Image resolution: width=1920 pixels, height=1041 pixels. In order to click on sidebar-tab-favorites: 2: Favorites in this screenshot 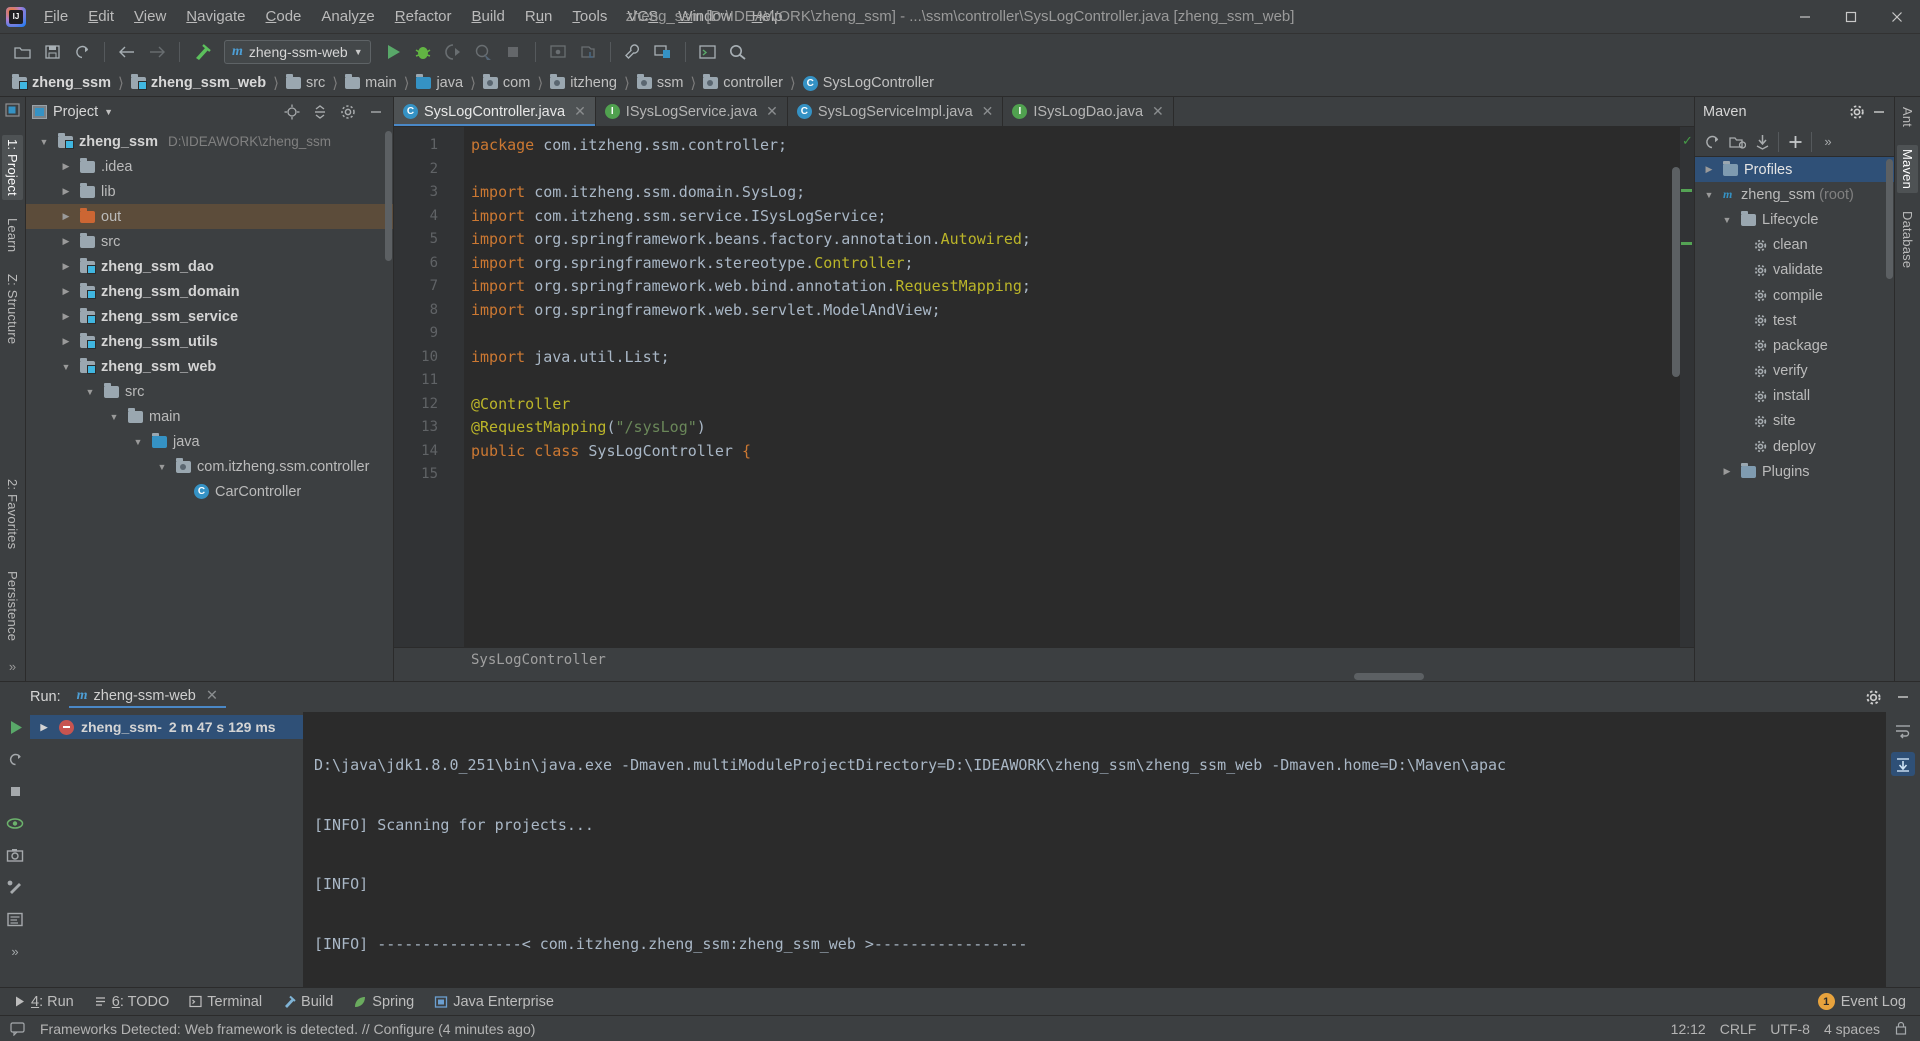, I will do `click(12, 514)`.